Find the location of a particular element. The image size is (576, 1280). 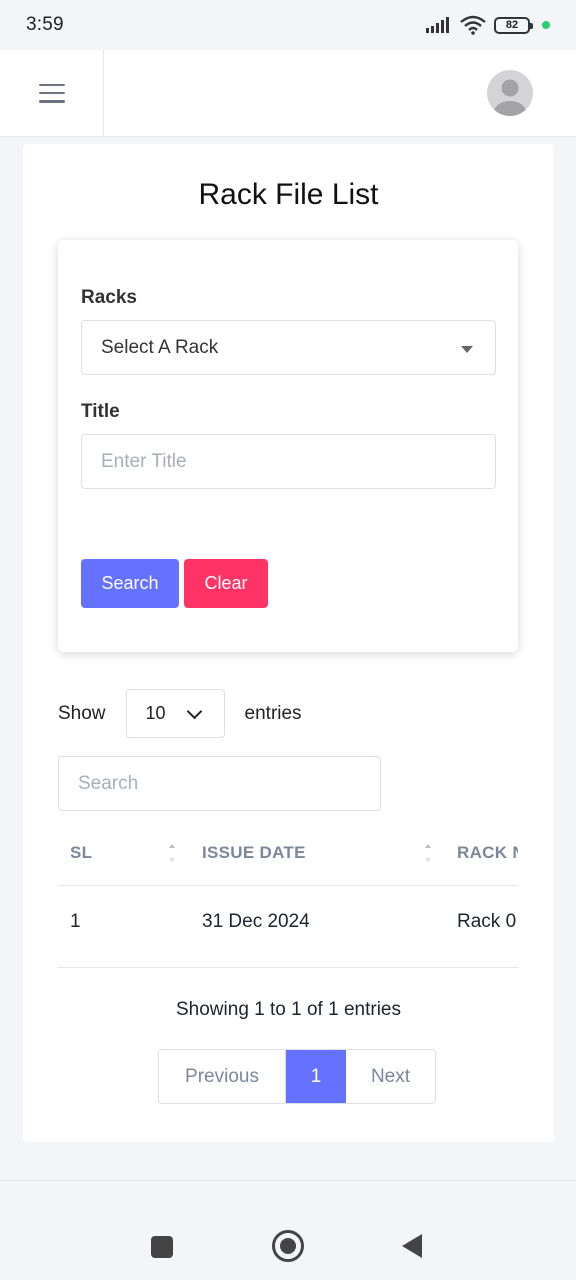

home-circle-icon is located at coordinates (288, 1246).